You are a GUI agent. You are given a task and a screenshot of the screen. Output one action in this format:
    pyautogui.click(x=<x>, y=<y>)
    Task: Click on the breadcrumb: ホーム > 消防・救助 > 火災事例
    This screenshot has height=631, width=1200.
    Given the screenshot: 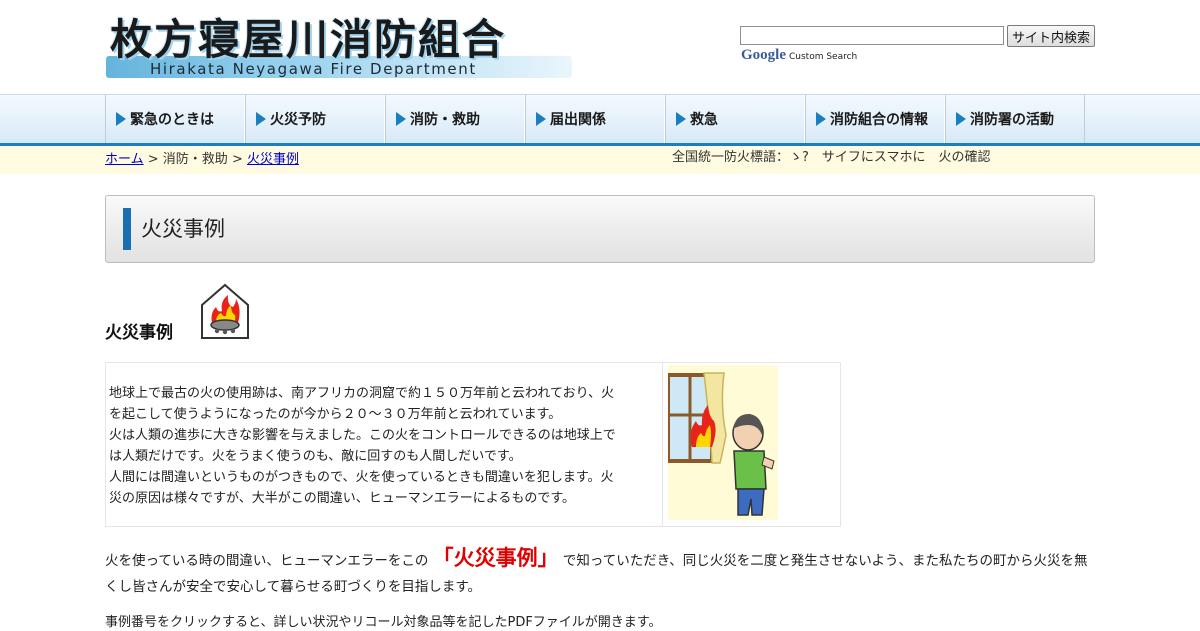 What is the action you would take?
    pyautogui.click(x=202, y=160)
    